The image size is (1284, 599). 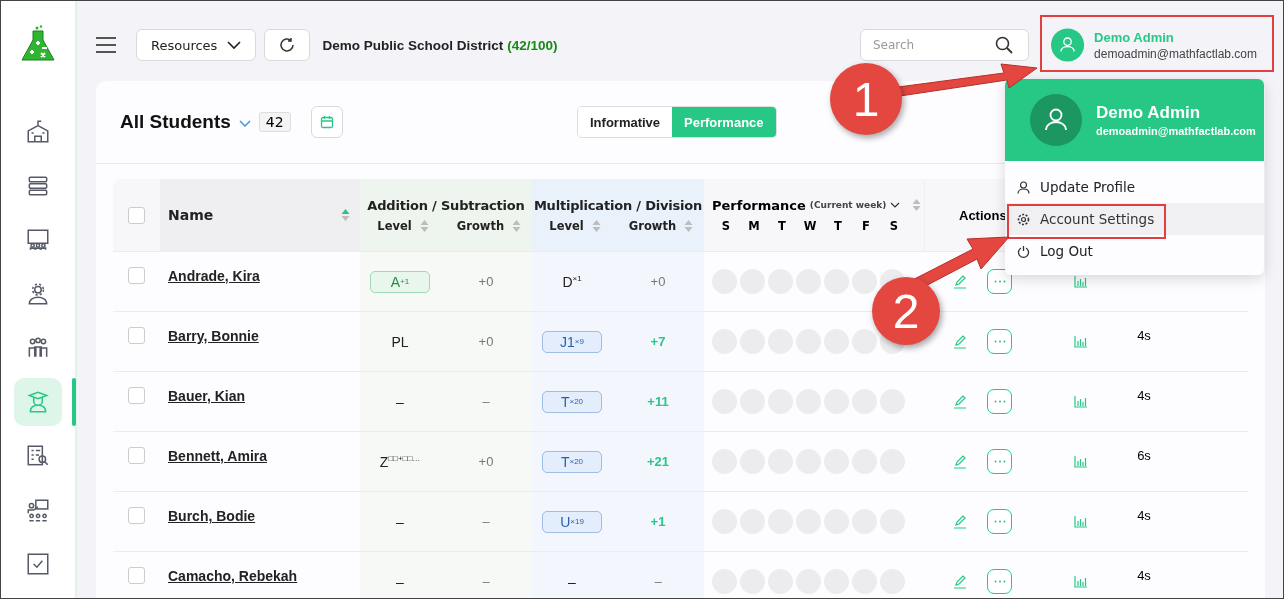 I want to click on level-badge: J1$^{×9}$, so click(x=572, y=341).